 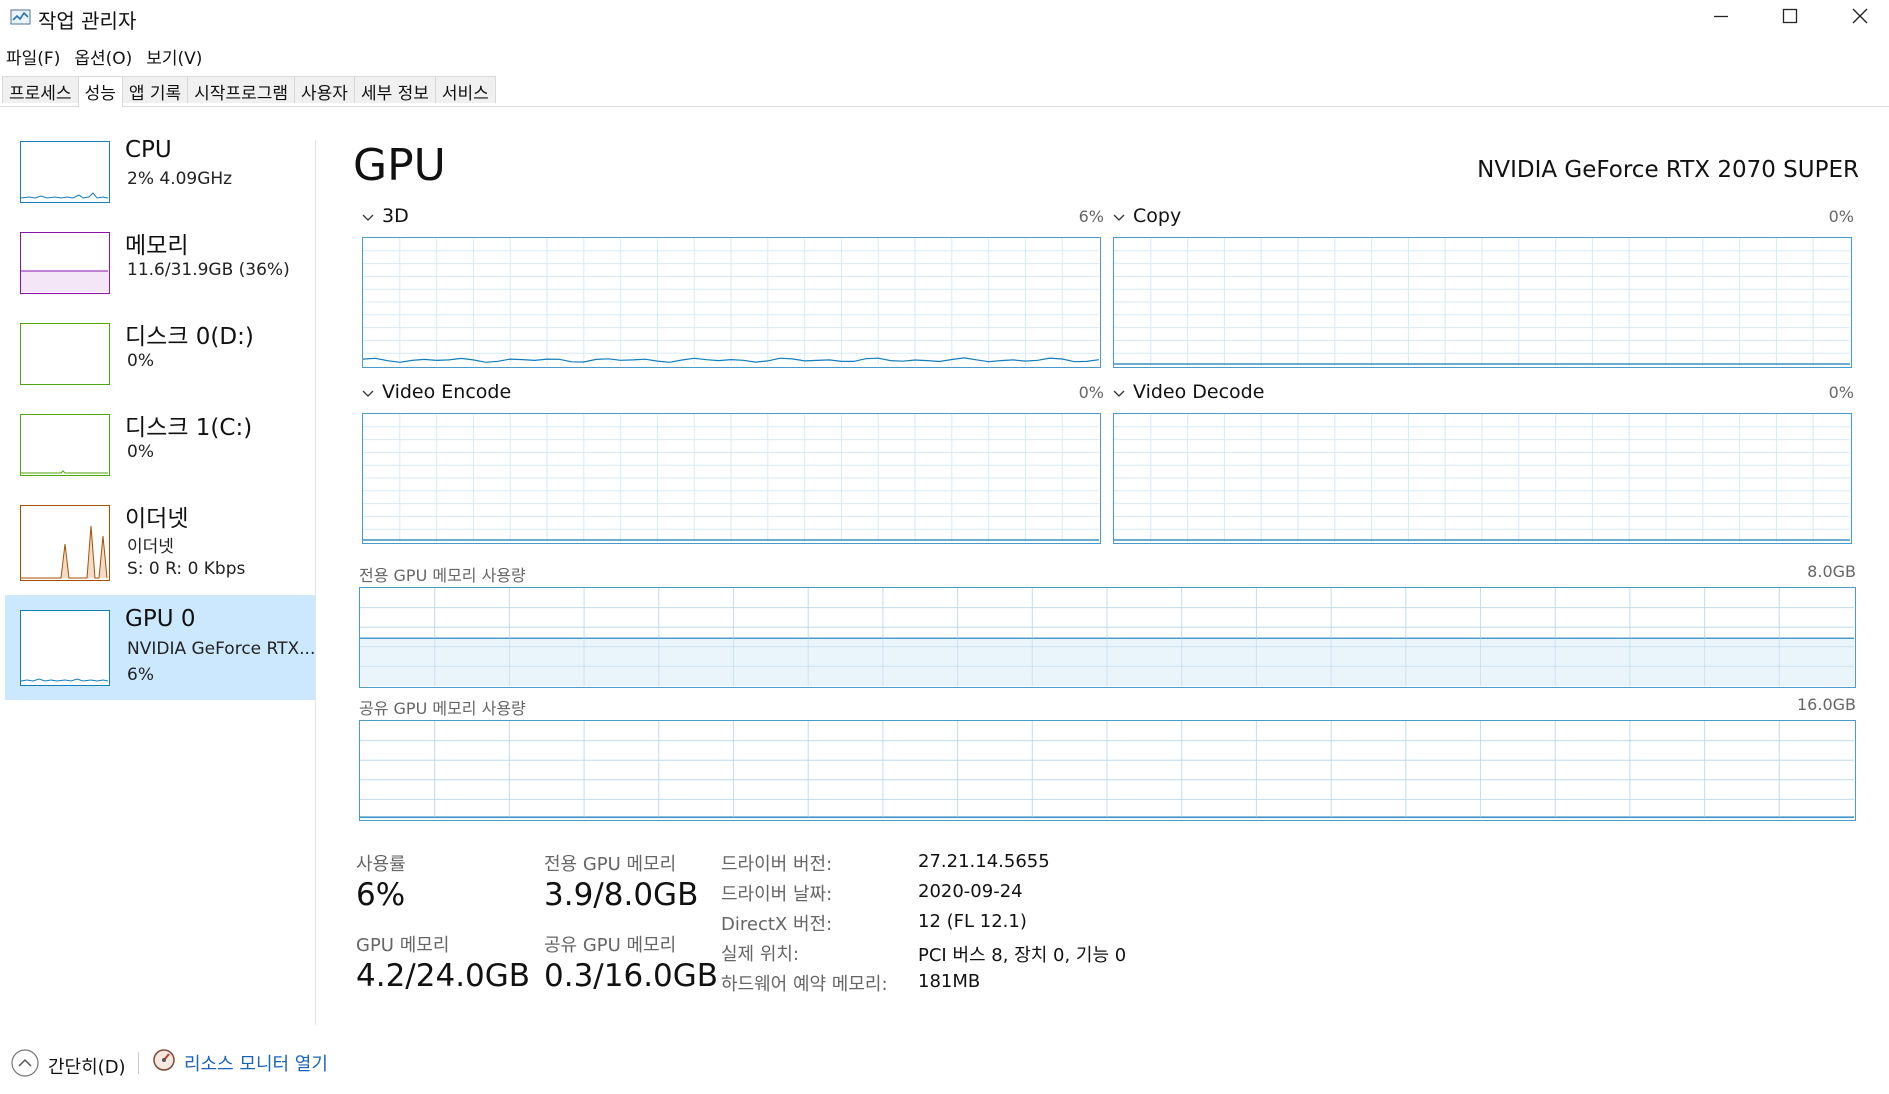 I want to click on disk0-thumbnail-graph, so click(x=65, y=354).